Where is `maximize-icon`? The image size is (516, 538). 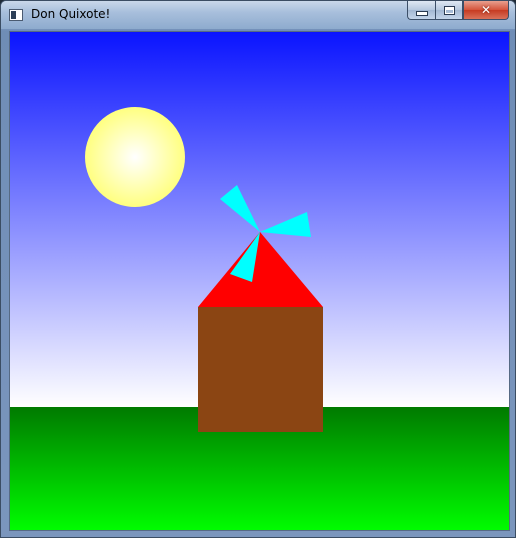
maximize-icon is located at coordinates (449, 10).